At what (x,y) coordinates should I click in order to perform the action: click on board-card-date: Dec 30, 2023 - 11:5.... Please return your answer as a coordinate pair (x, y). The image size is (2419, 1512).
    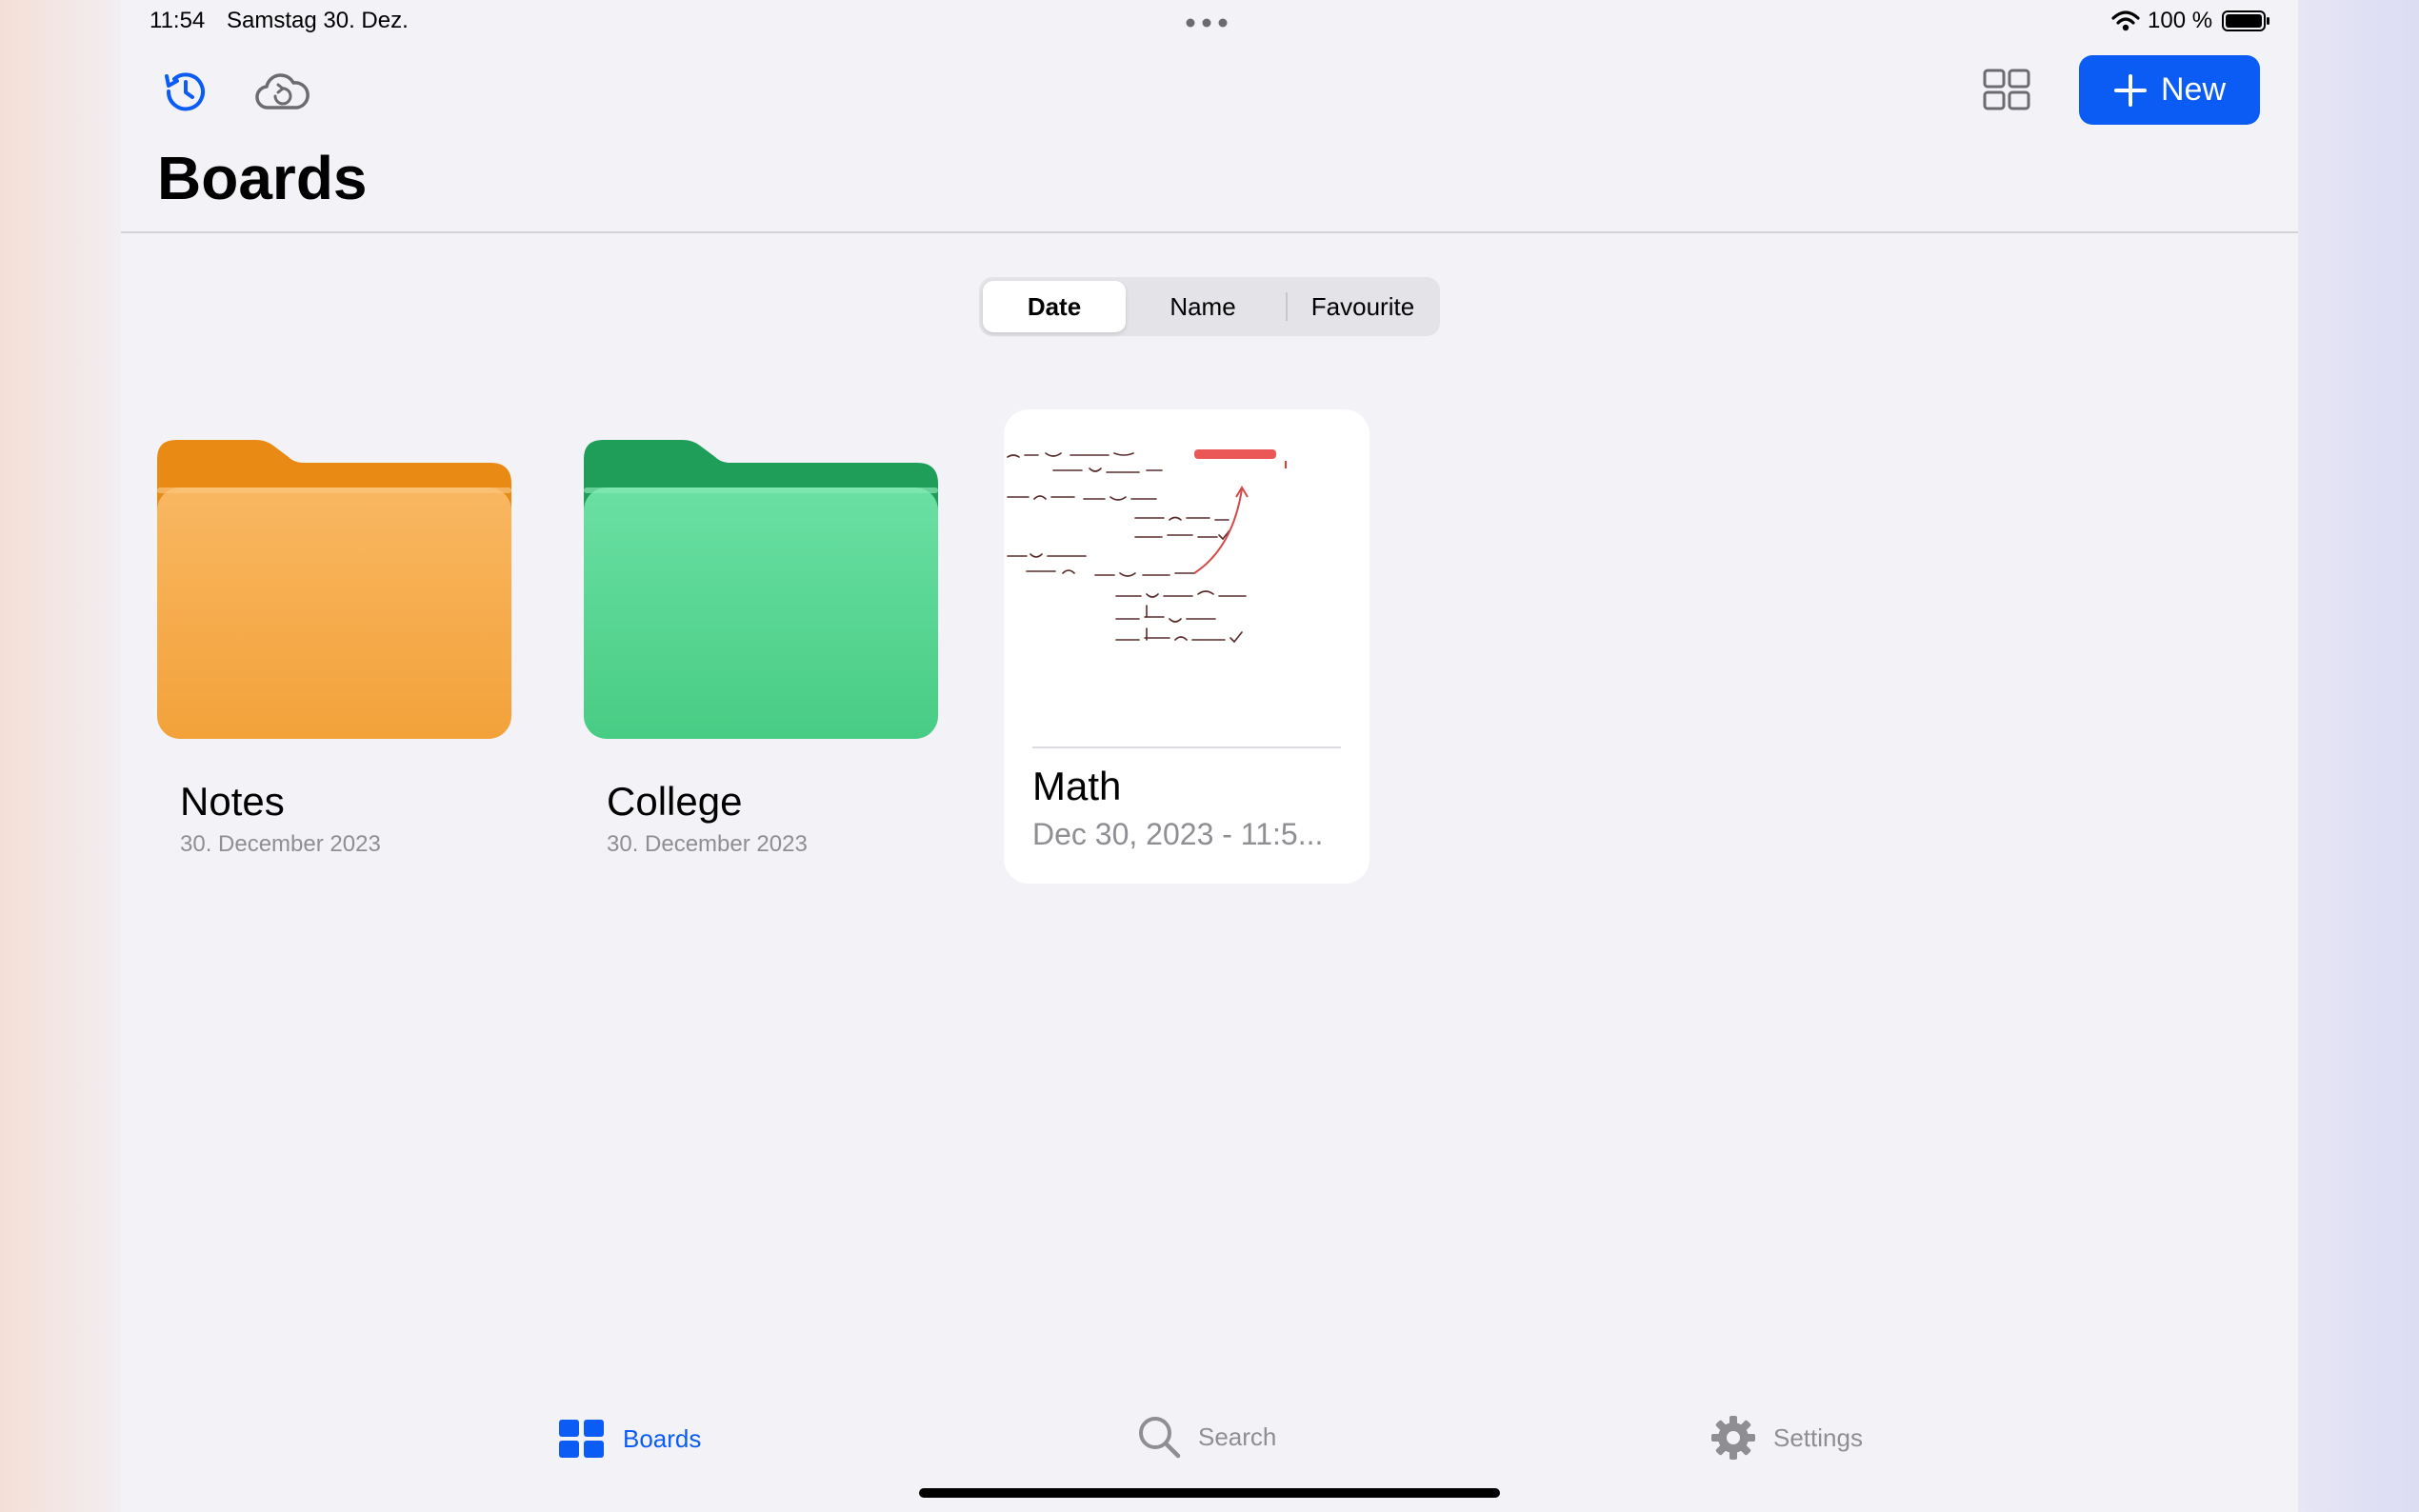
    Looking at the image, I should click on (1178, 834).